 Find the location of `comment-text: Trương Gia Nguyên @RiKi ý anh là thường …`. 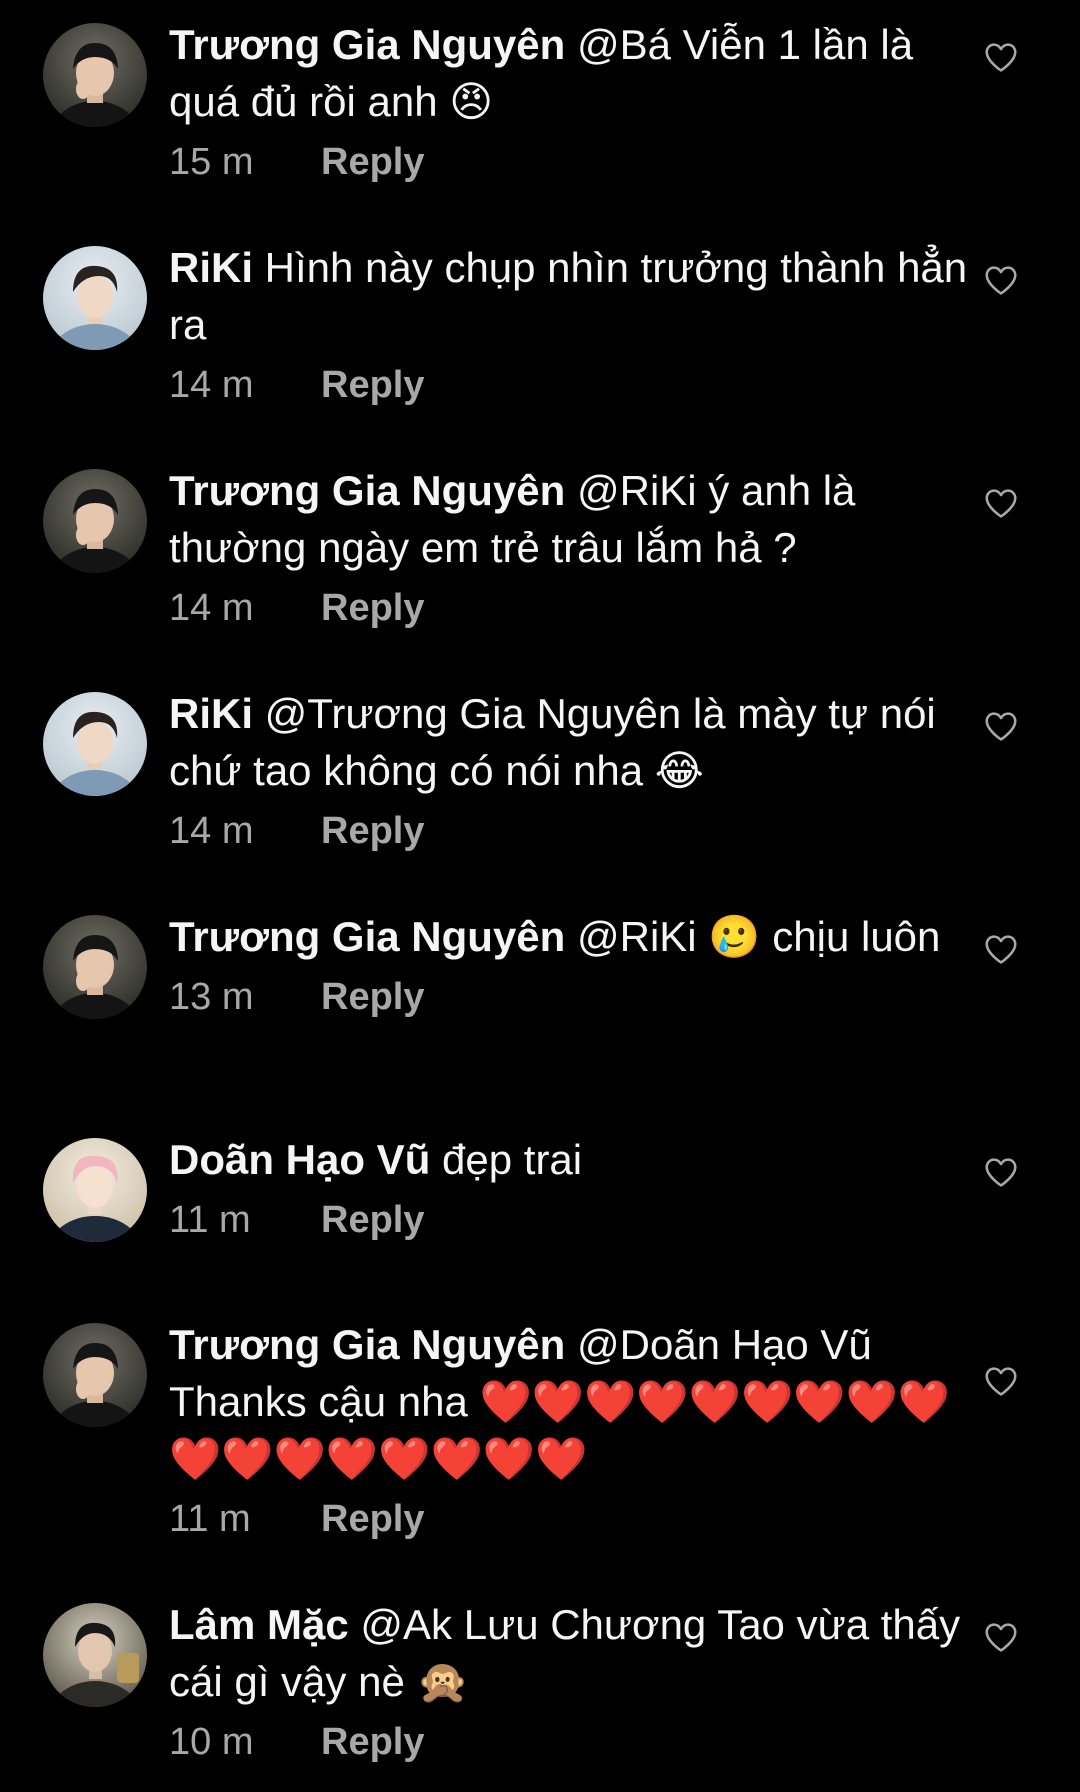

comment-text: Trương Gia Nguyên @RiKi ý anh là thường … is located at coordinates (569, 519).